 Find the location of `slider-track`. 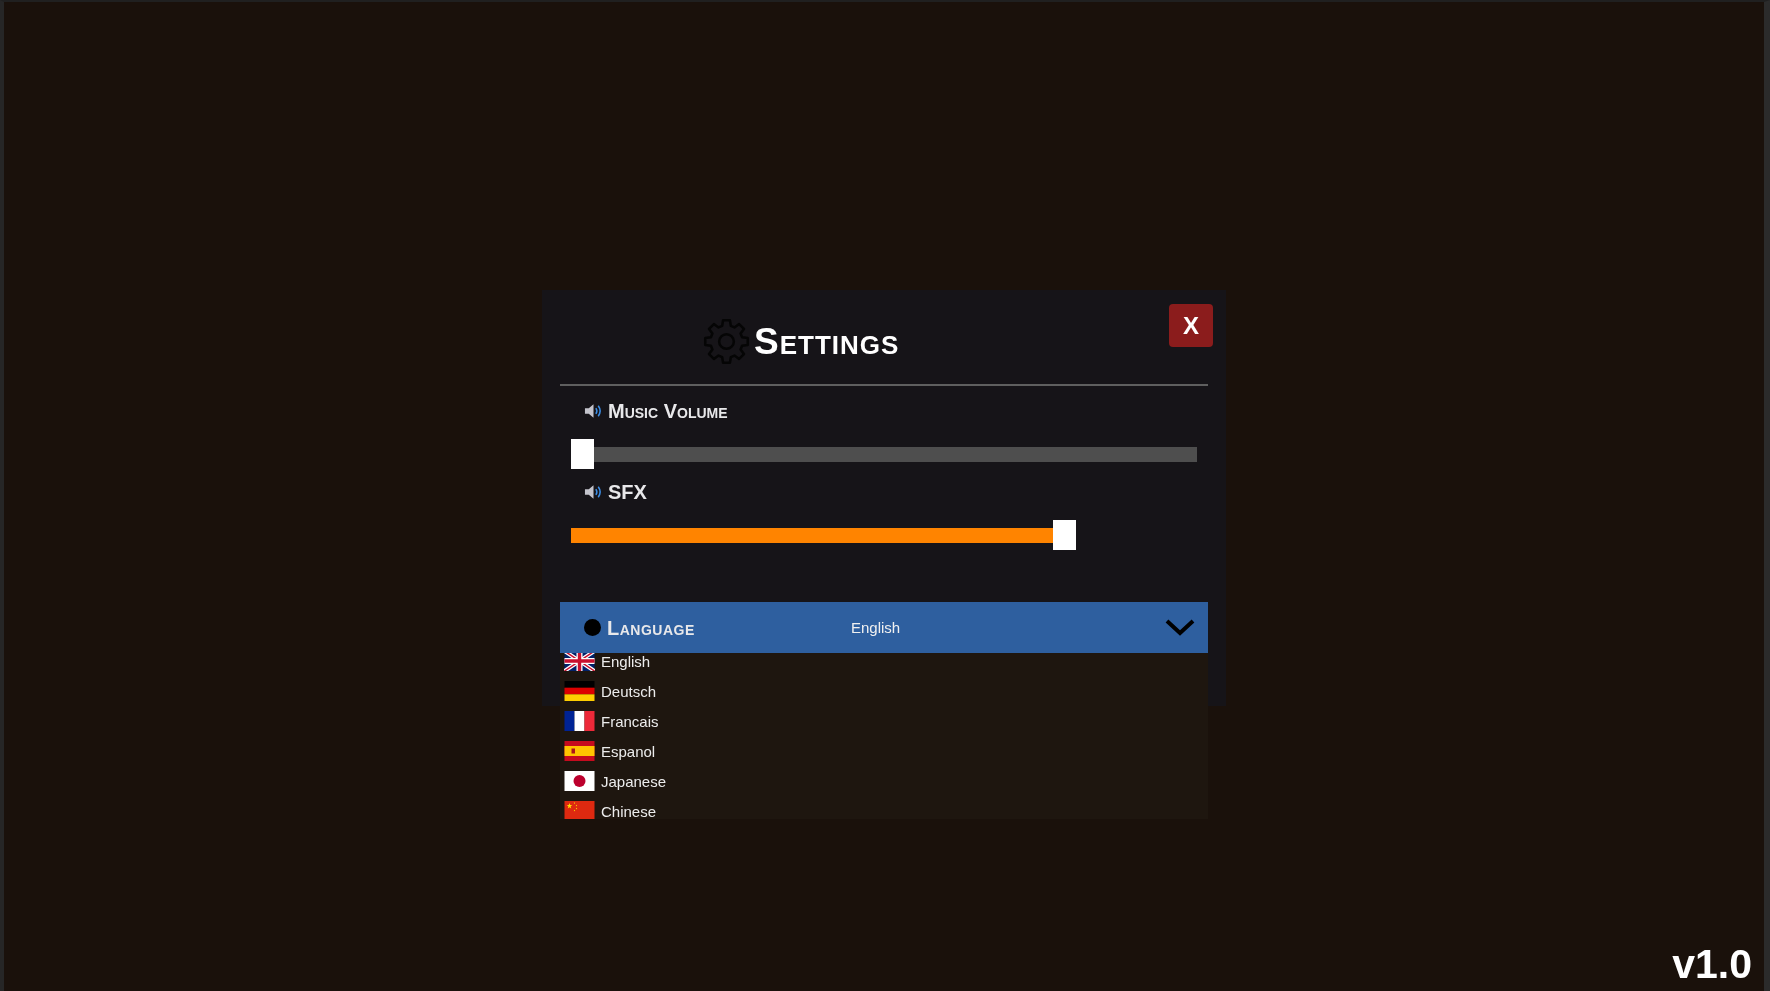

slider-track is located at coordinates (895, 454).